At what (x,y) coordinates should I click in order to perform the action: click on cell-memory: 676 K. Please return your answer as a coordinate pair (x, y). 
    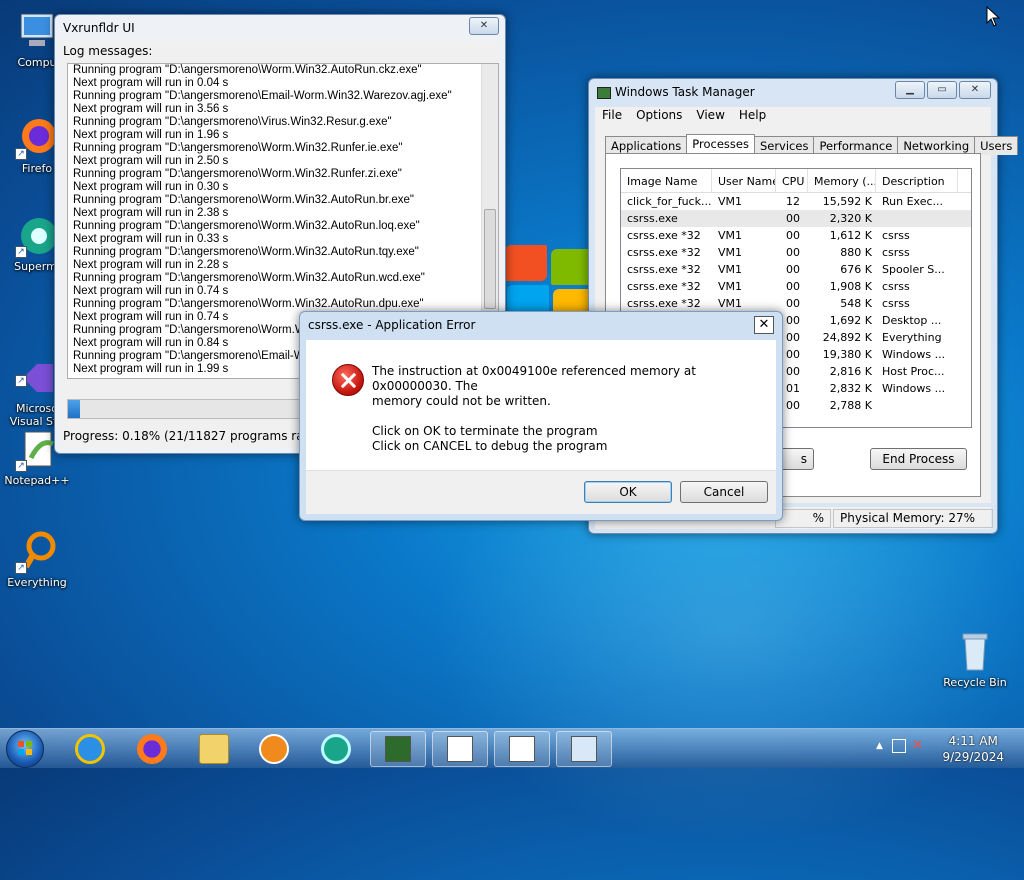
    Looking at the image, I should click on (856, 269).